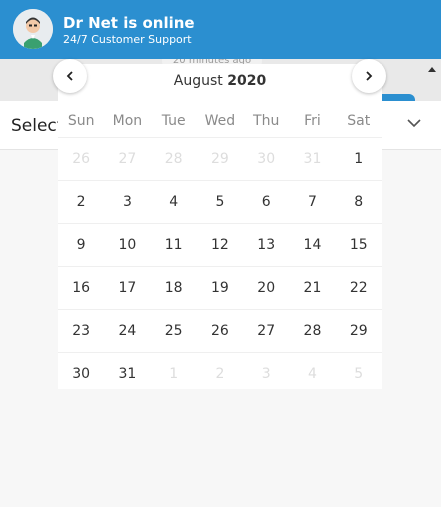  Describe the element at coordinates (359, 159) in the screenshot. I see `calendar-day: 1` at that location.